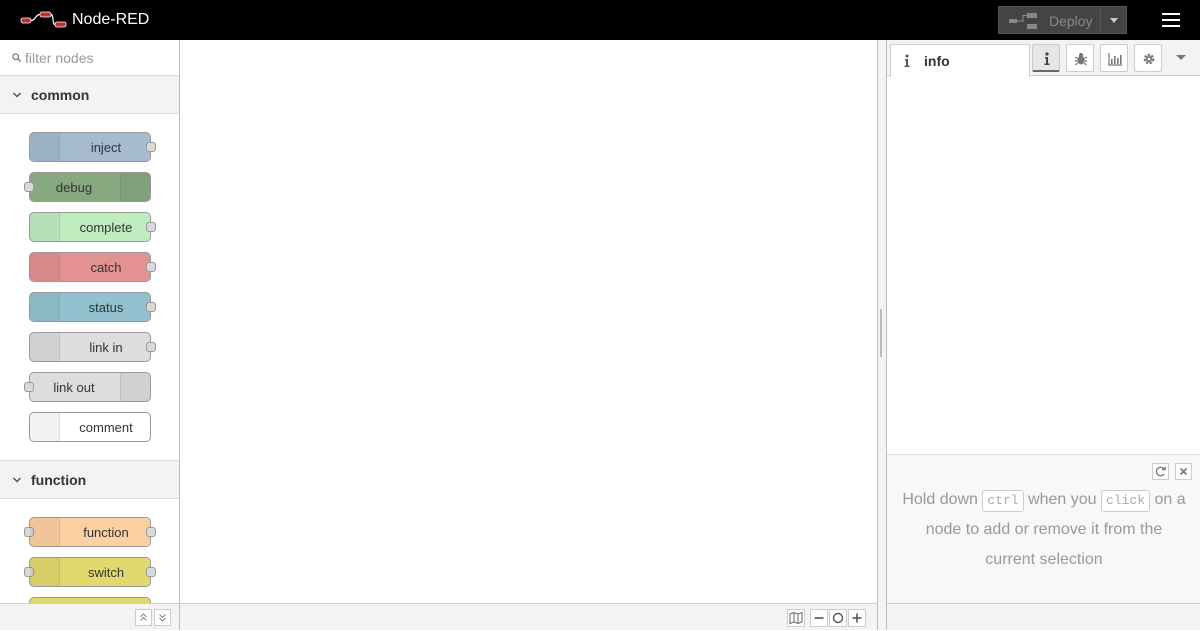 The width and height of the screenshot is (1200, 631). I want to click on category-common-header: common, so click(89, 95).